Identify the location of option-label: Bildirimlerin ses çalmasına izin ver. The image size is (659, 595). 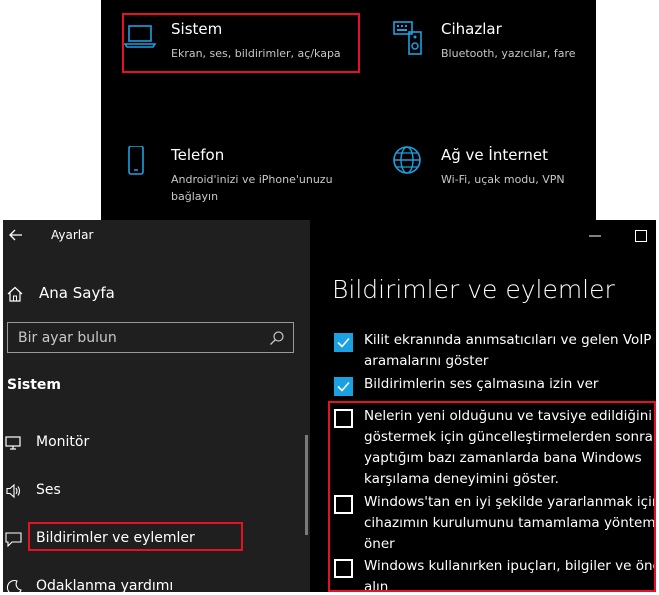
(481, 384).